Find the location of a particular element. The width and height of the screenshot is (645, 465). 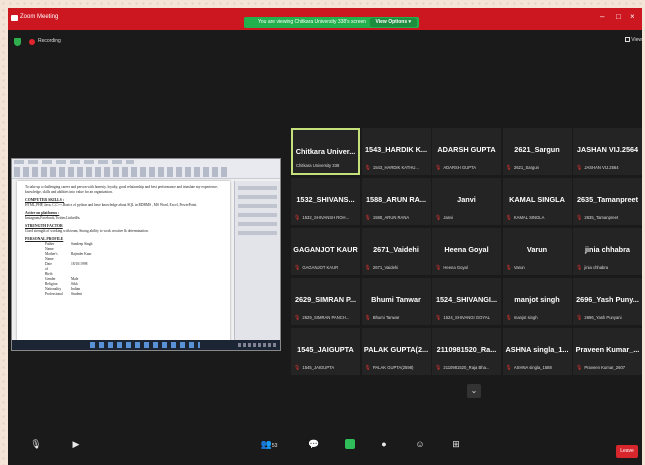

participant-name: 1545_JAIGUPTA is located at coordinates (325, 349).